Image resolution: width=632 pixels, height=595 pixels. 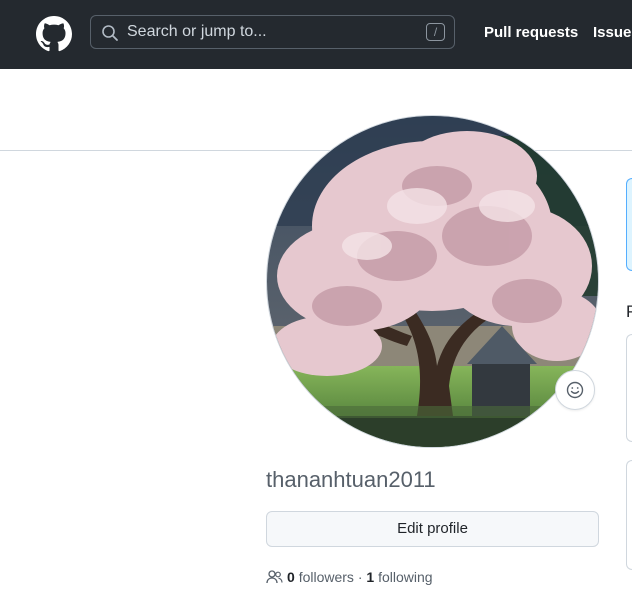 What do you see at coordinates (612, 32) in the screenshot?
I see `nav-issues: Issues` at bounding box center [612, 32].